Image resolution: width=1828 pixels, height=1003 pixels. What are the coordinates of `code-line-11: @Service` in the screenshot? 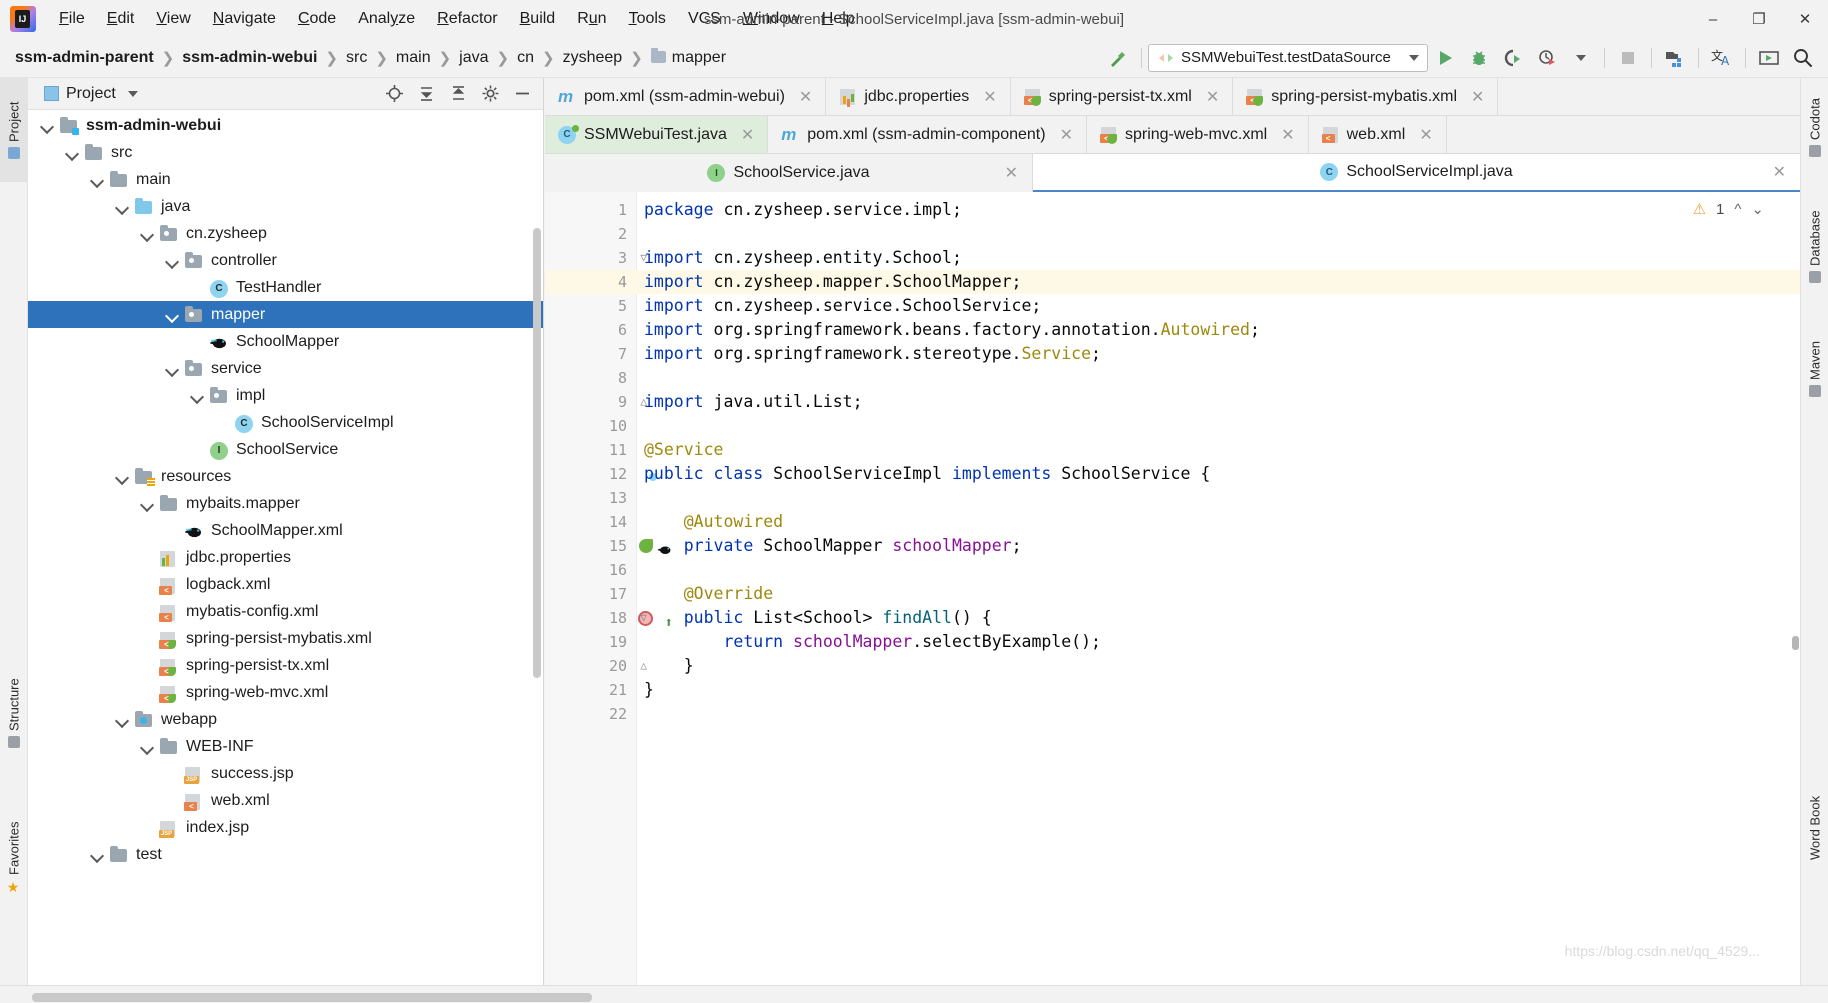 It's located at (1218, 450).